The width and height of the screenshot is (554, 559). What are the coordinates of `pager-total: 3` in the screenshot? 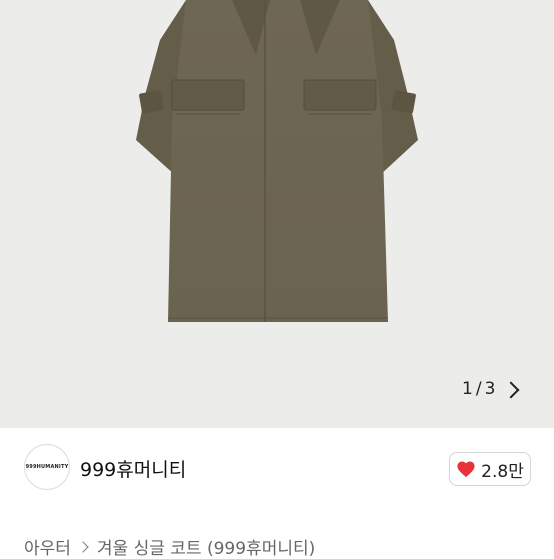 It's located at (490, 389).